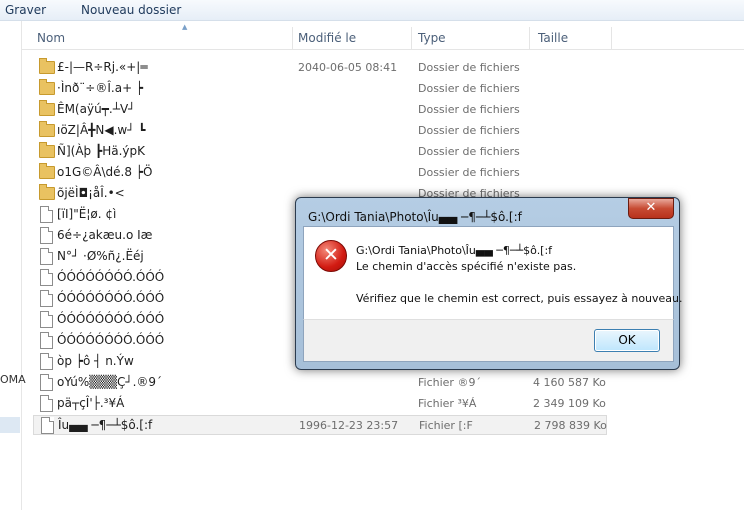 Image resolution: width=744 pixels, height=510 pixels. I want to click on table-row: oYú%▒▒▒Ç┘.®9´ Fichier ®9´ 4 160 587 Ko, so click(320, 383).